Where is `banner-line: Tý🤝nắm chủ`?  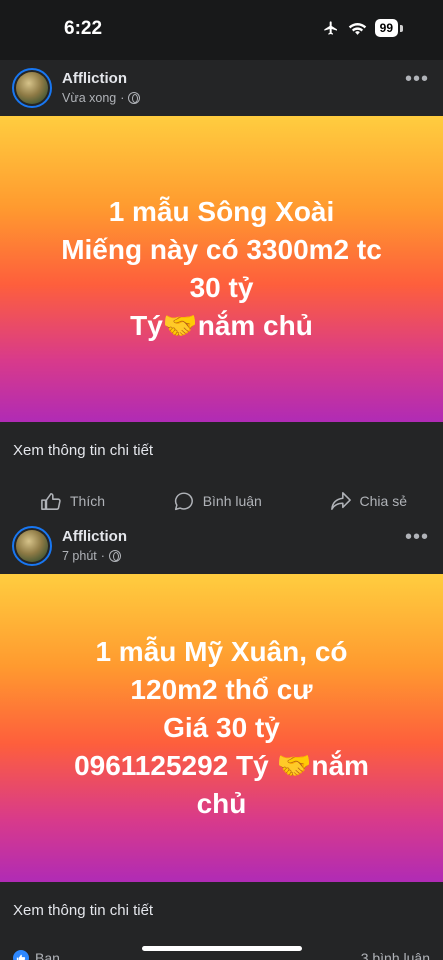 banner-line: Tý🤝nắm chủ is located at coordinates (221, 325).